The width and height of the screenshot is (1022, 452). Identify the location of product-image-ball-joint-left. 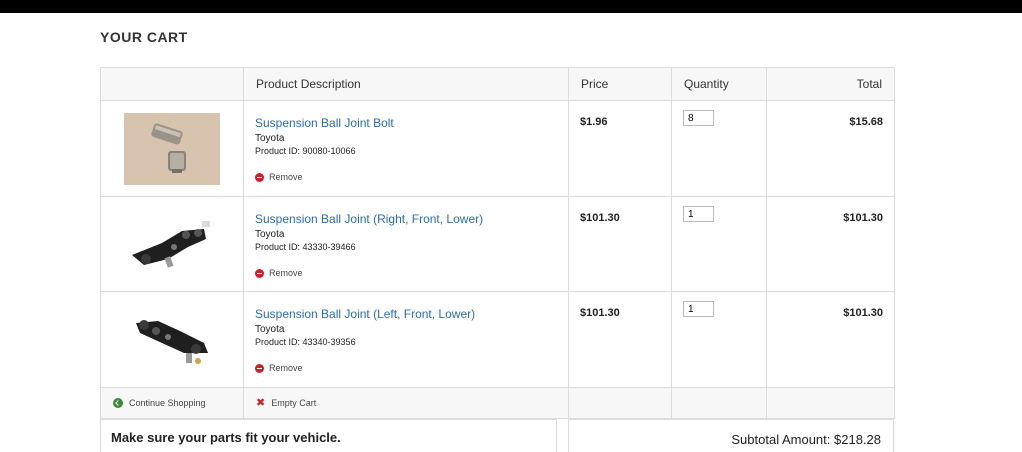
(172, 340).